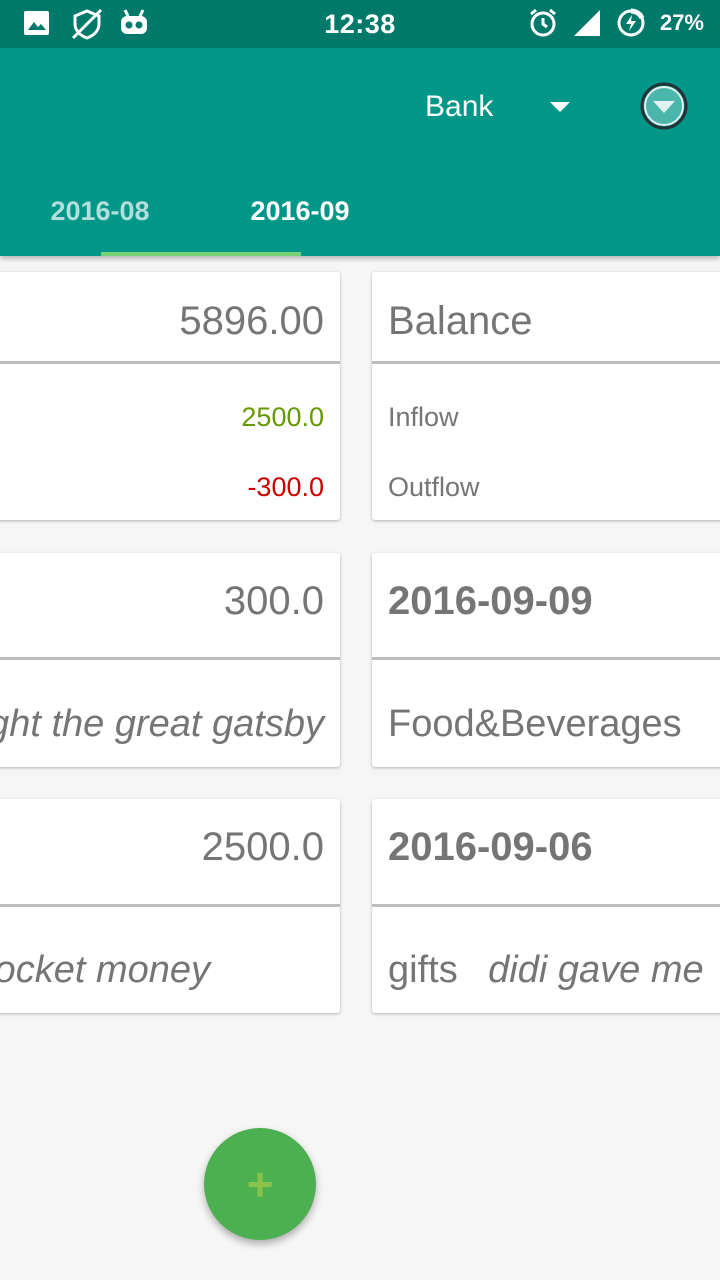  What do you see at coordinates (282, 417) in the screenshot?
I see `inflow-value: 2500.0` at bounding box center [282, 417].